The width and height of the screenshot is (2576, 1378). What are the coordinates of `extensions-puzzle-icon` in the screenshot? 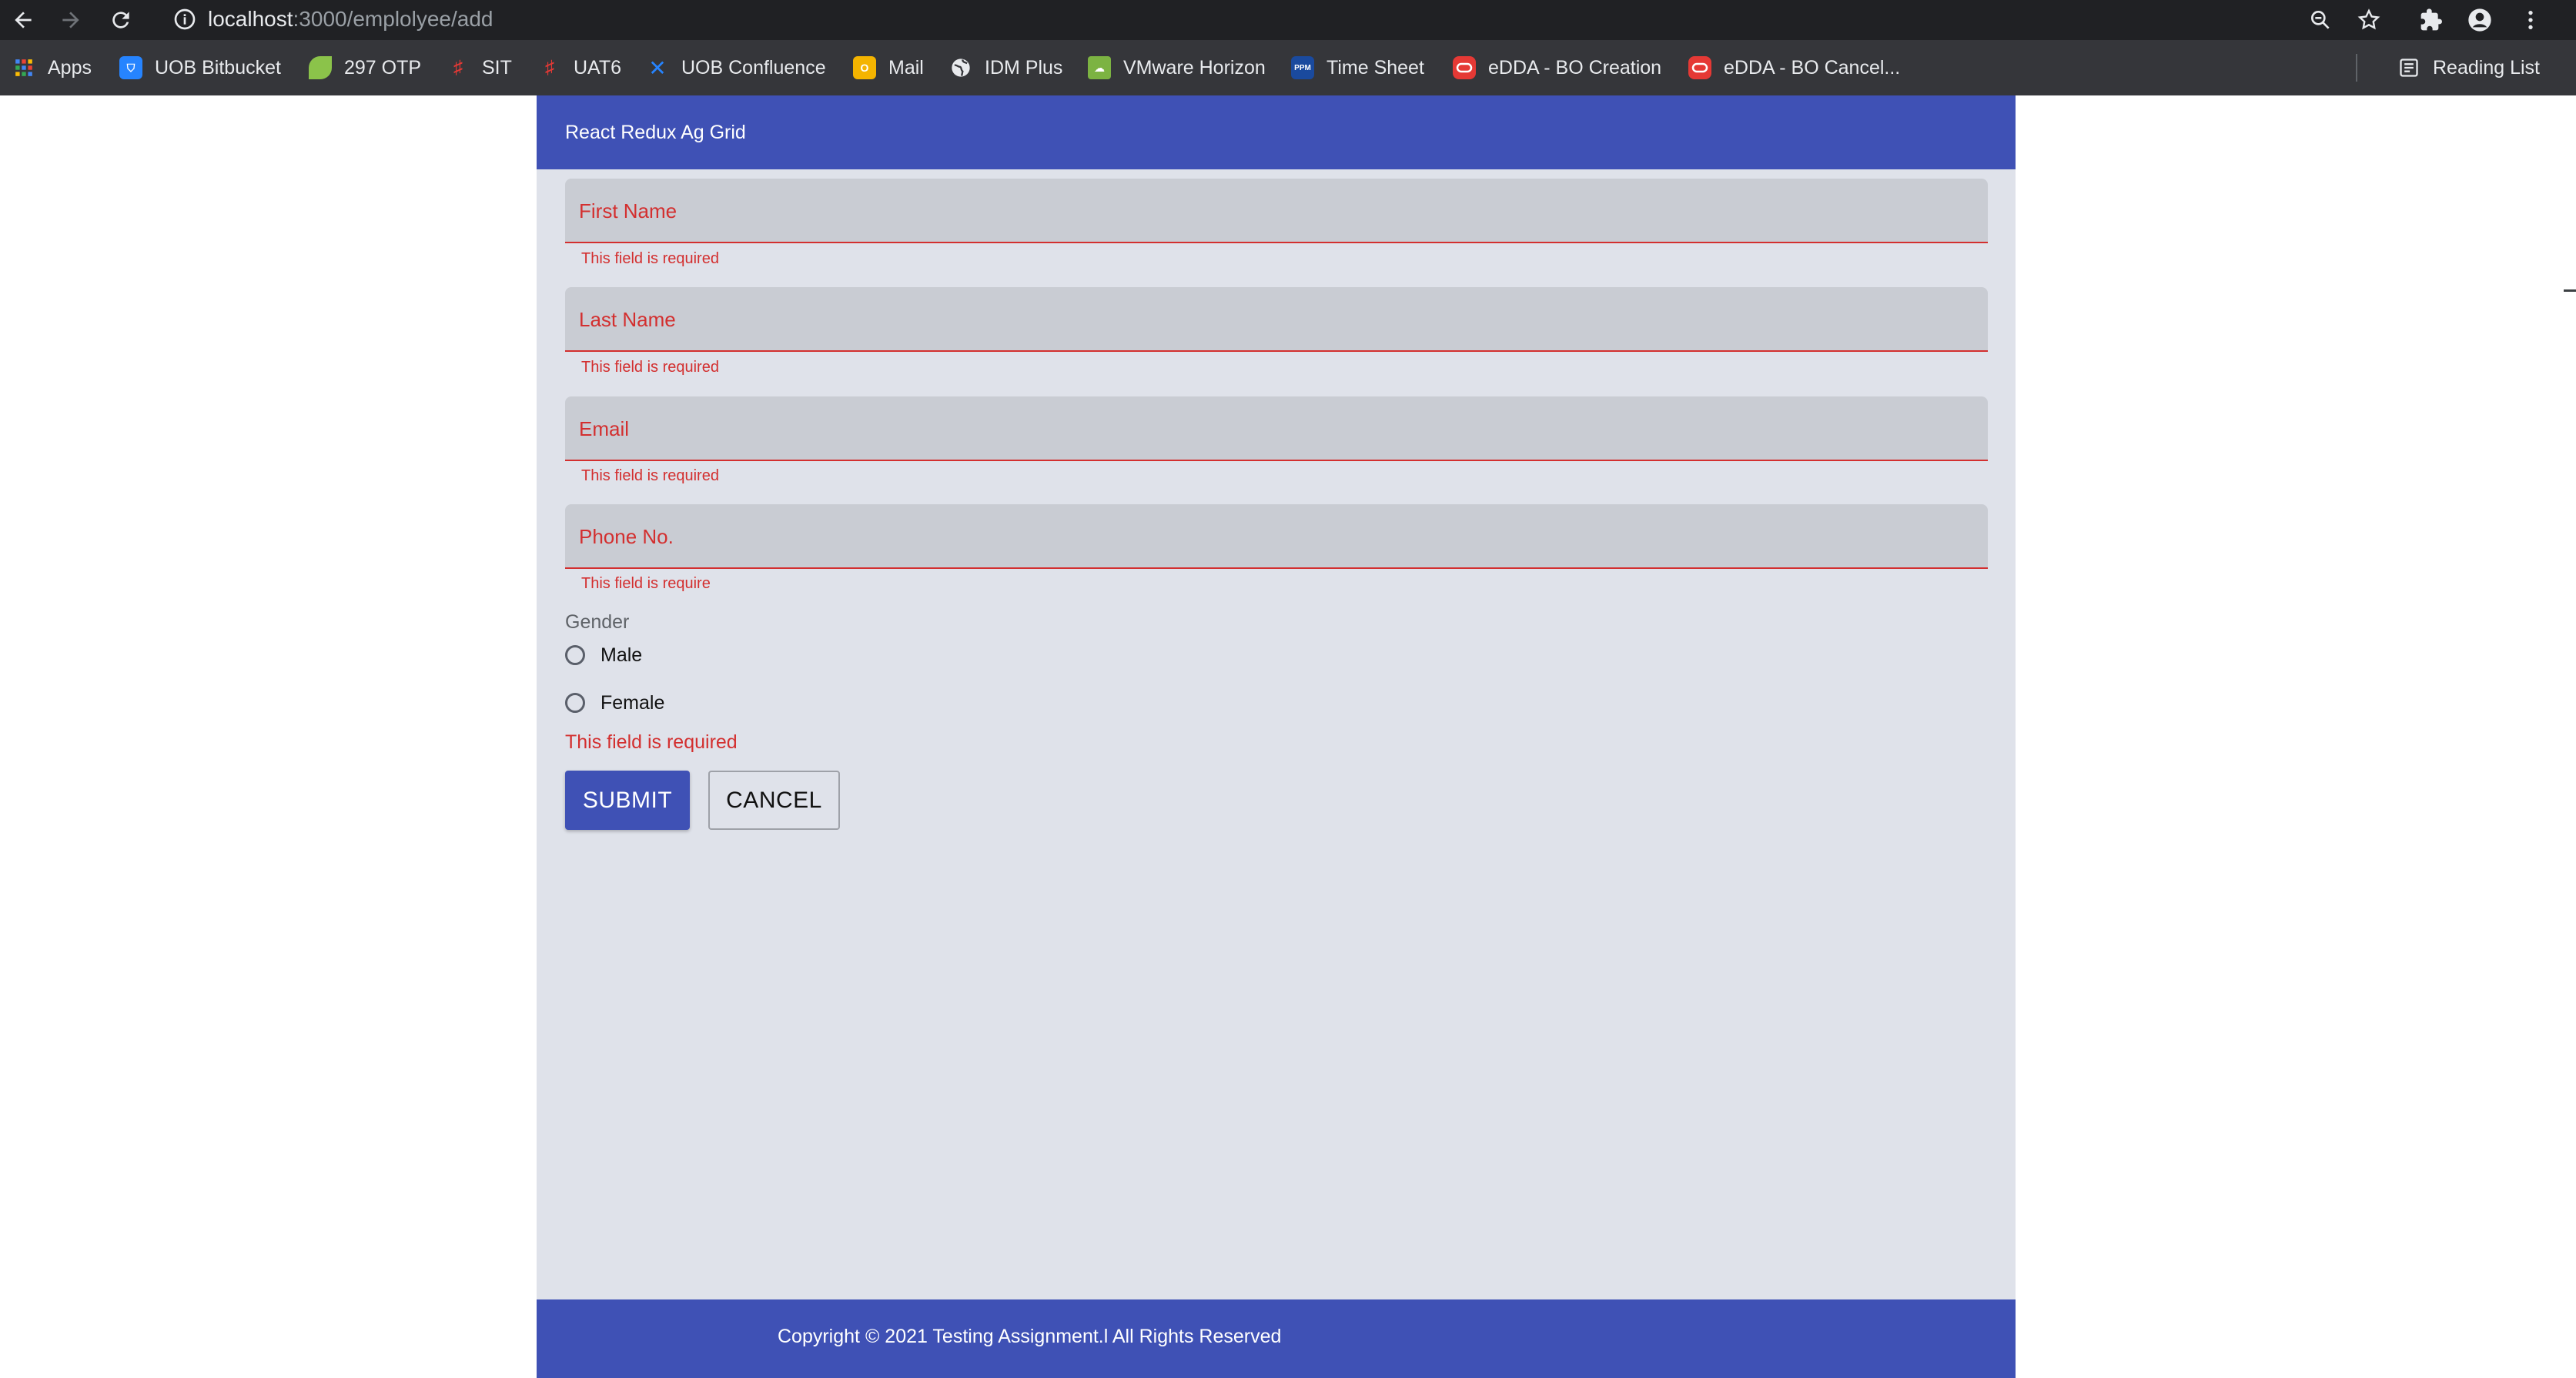 It's located at (2431, 20).